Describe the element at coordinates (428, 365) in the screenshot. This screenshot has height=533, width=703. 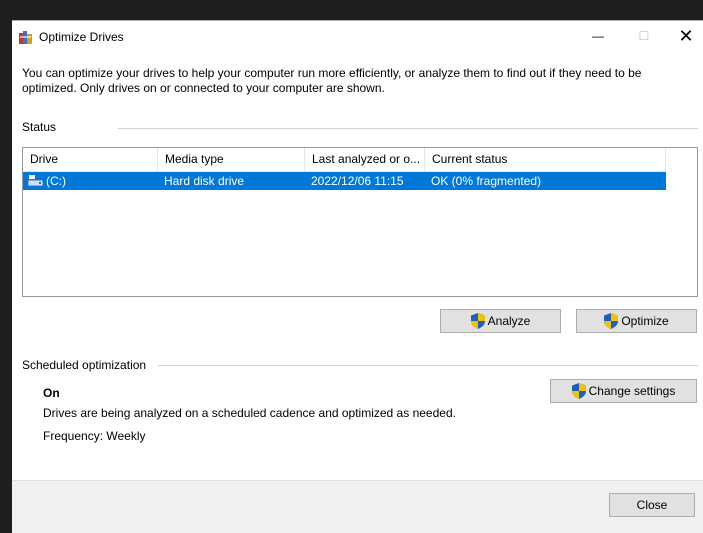
I see `scheduled-separator` at that location.